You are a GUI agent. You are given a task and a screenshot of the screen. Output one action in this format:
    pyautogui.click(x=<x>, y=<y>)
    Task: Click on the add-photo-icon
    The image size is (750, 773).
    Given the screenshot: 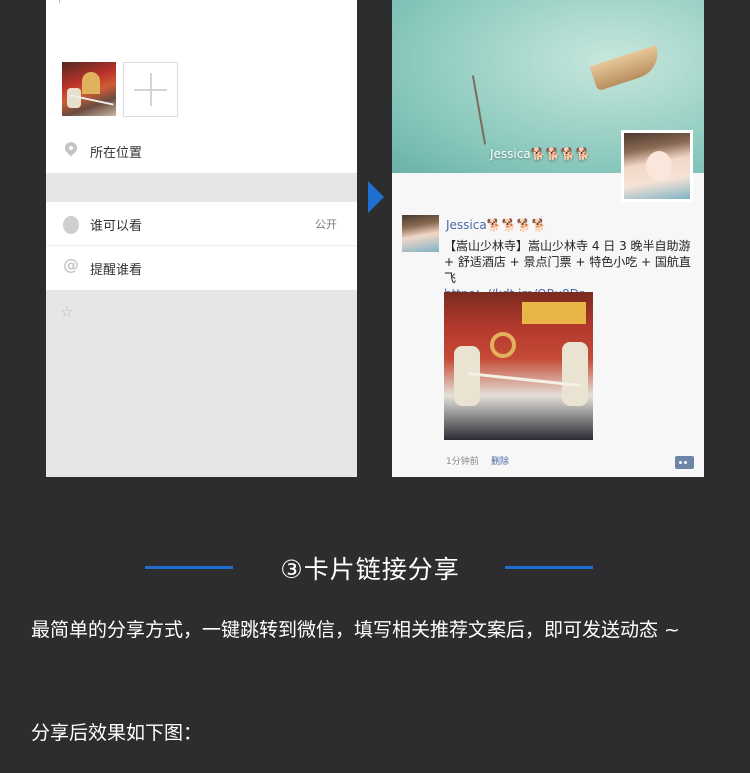 What is the action you would take?
    pyautogui.click(x=150, y=89)
    